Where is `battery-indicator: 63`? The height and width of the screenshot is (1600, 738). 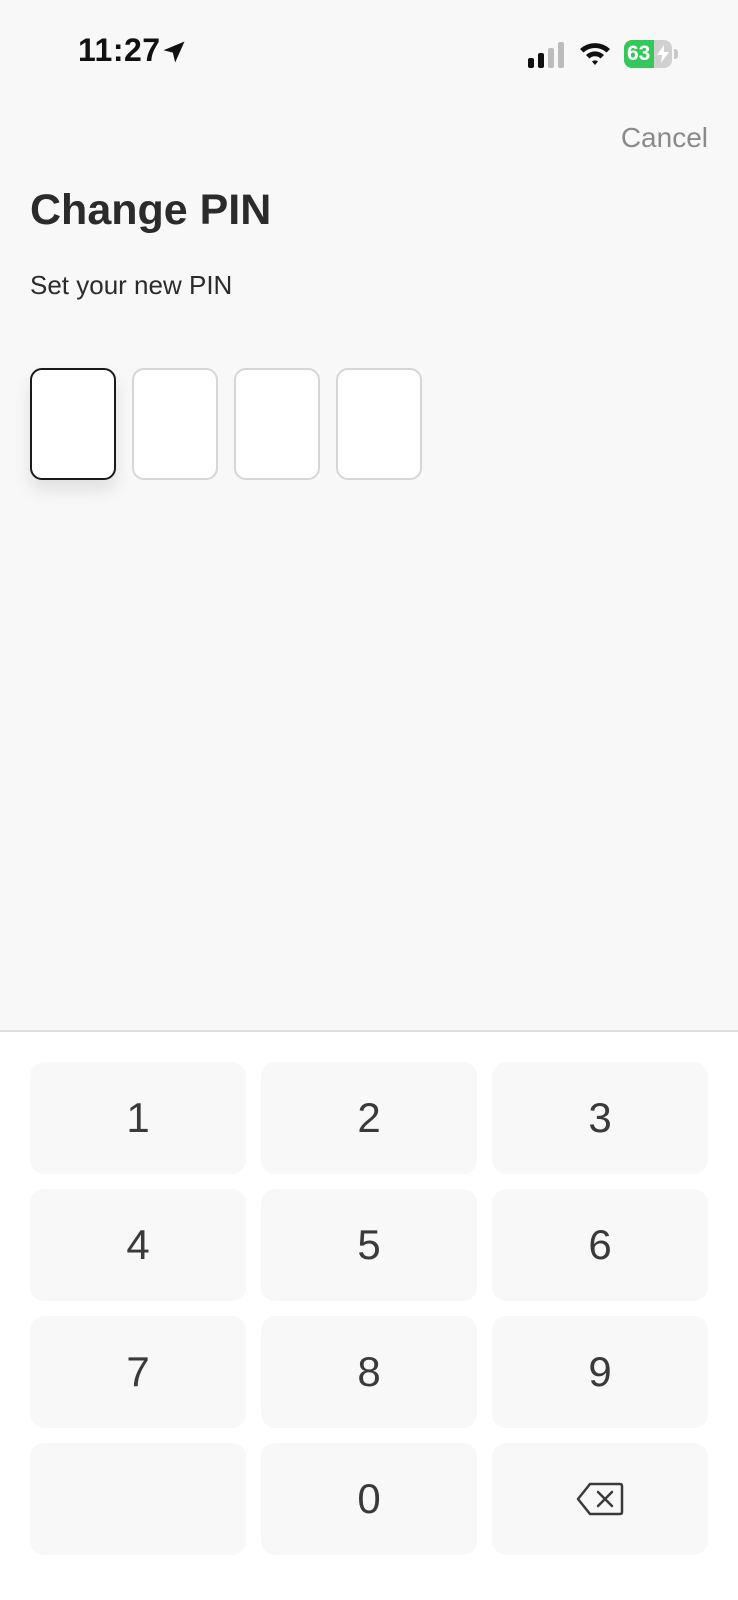
battery-indicator: 63 is located at coordinates (651, 54).